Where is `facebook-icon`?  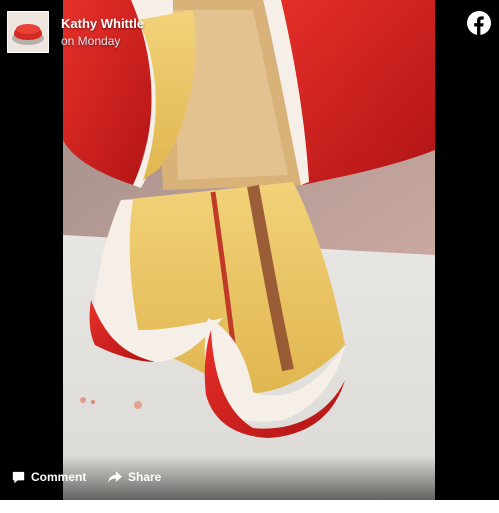
facebook-icon is located at coordinates (479, 23).